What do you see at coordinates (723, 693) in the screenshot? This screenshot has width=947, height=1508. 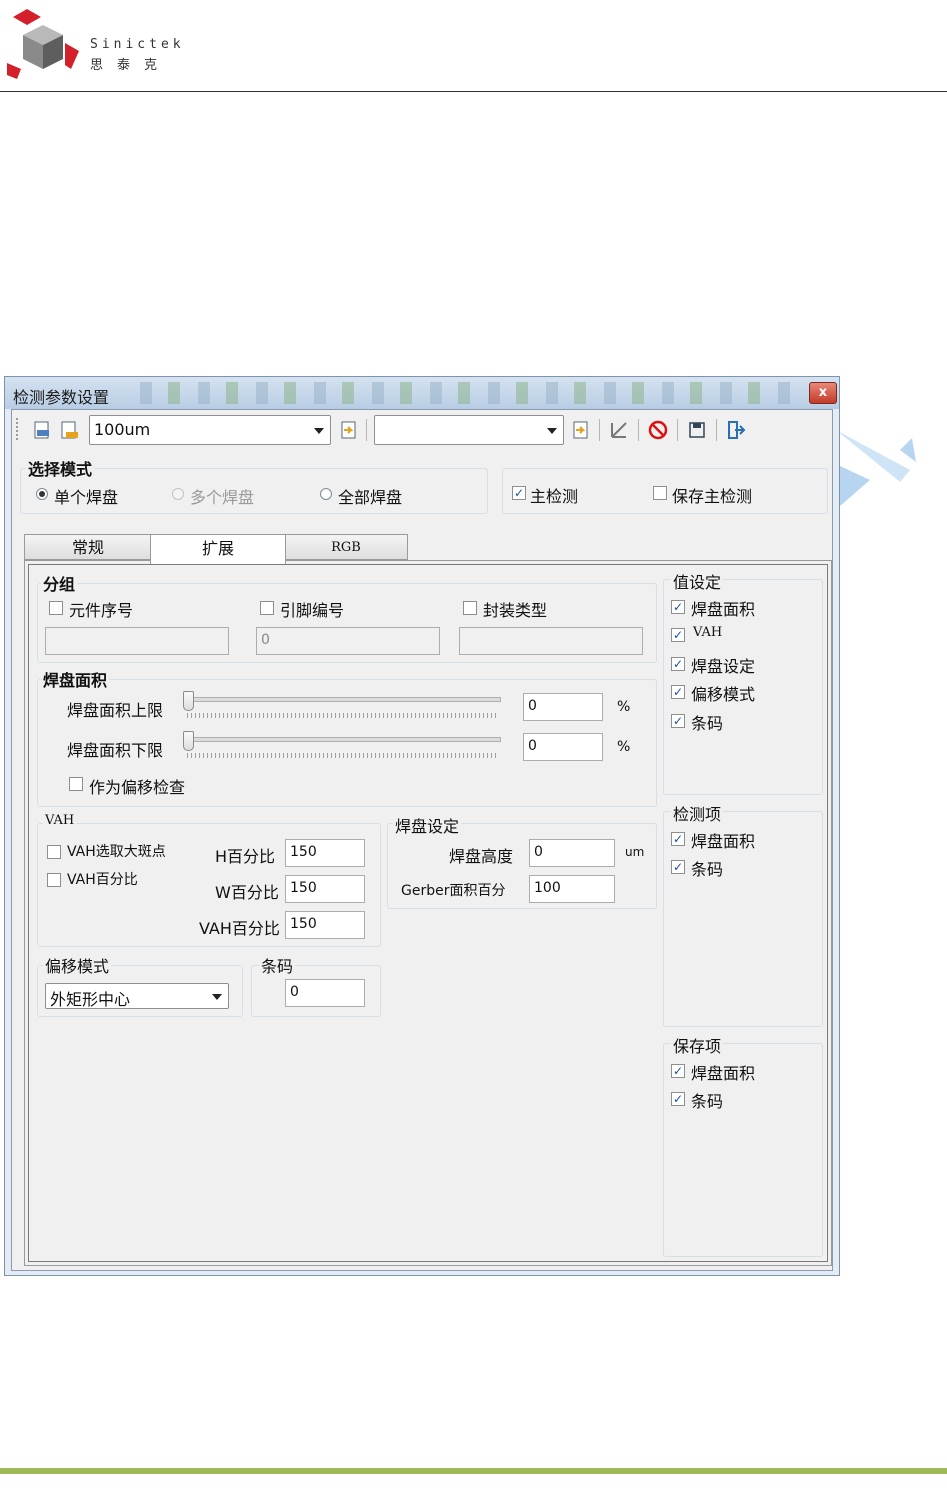 I see `value-offset-mode-label: 偏移模式` at bounding box center [723, 693].